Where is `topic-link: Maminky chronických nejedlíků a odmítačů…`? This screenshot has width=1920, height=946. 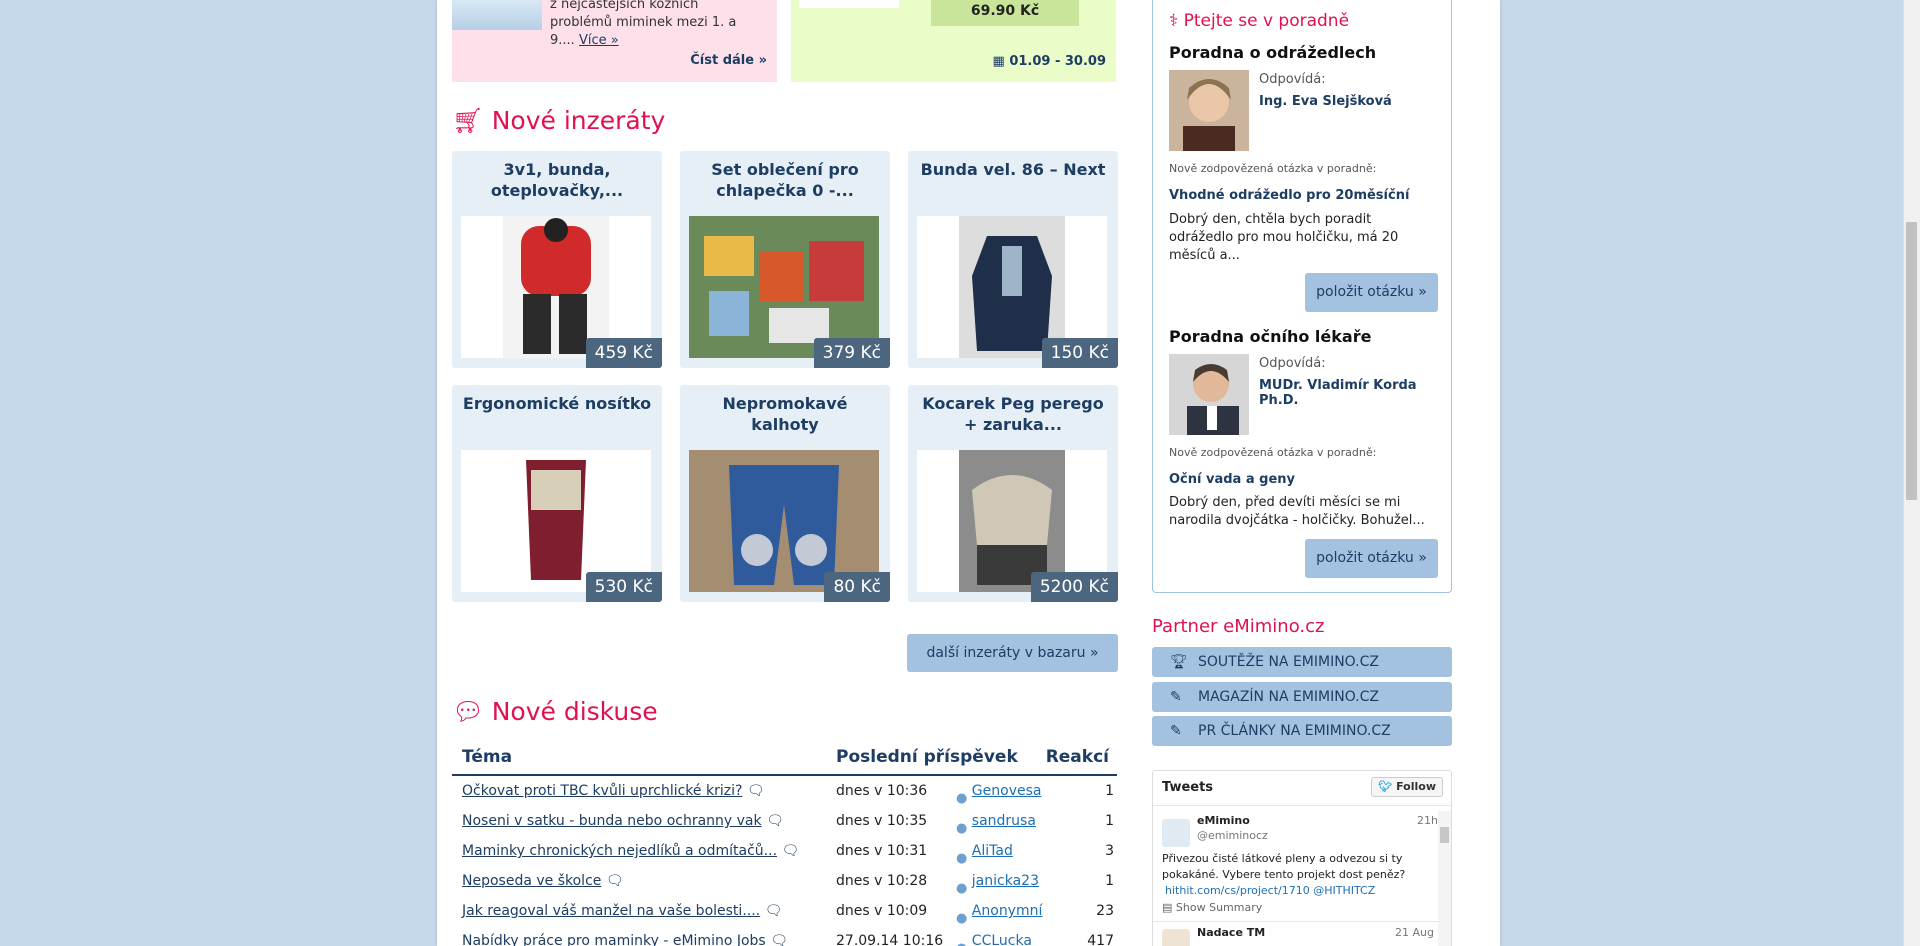 topic-link: Maminky chronických nejedlíků a odmítačů… is located at coordinates (619, 851).